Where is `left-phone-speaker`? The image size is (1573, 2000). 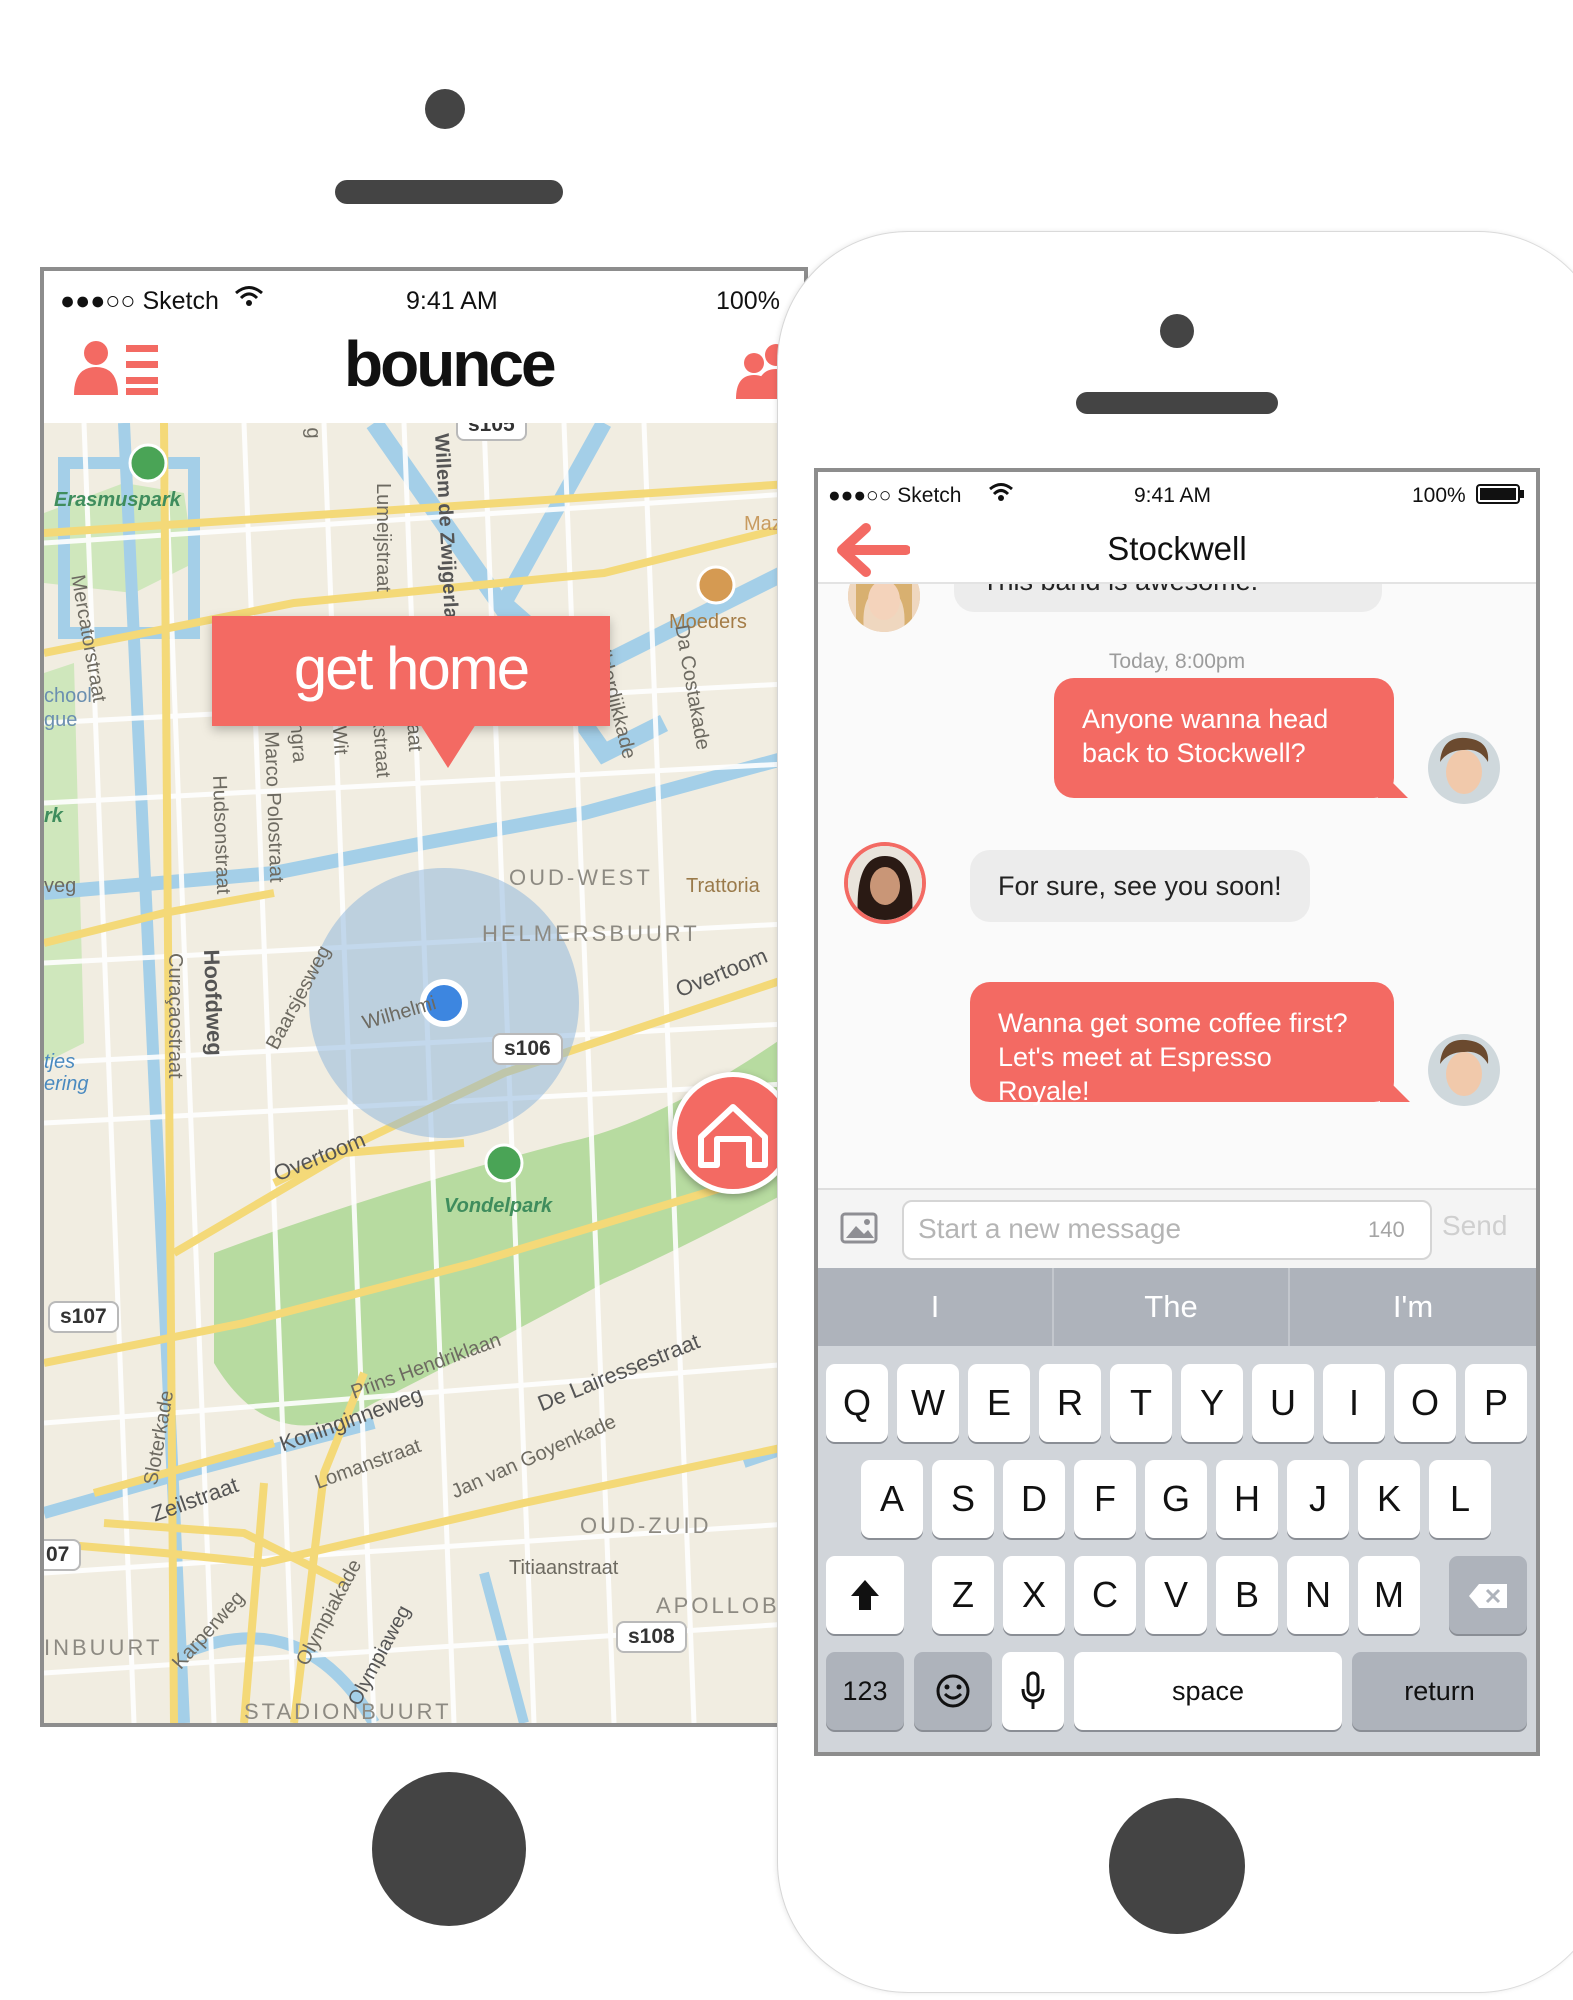
left-phone-speaker is located at coordinates (449, 192).